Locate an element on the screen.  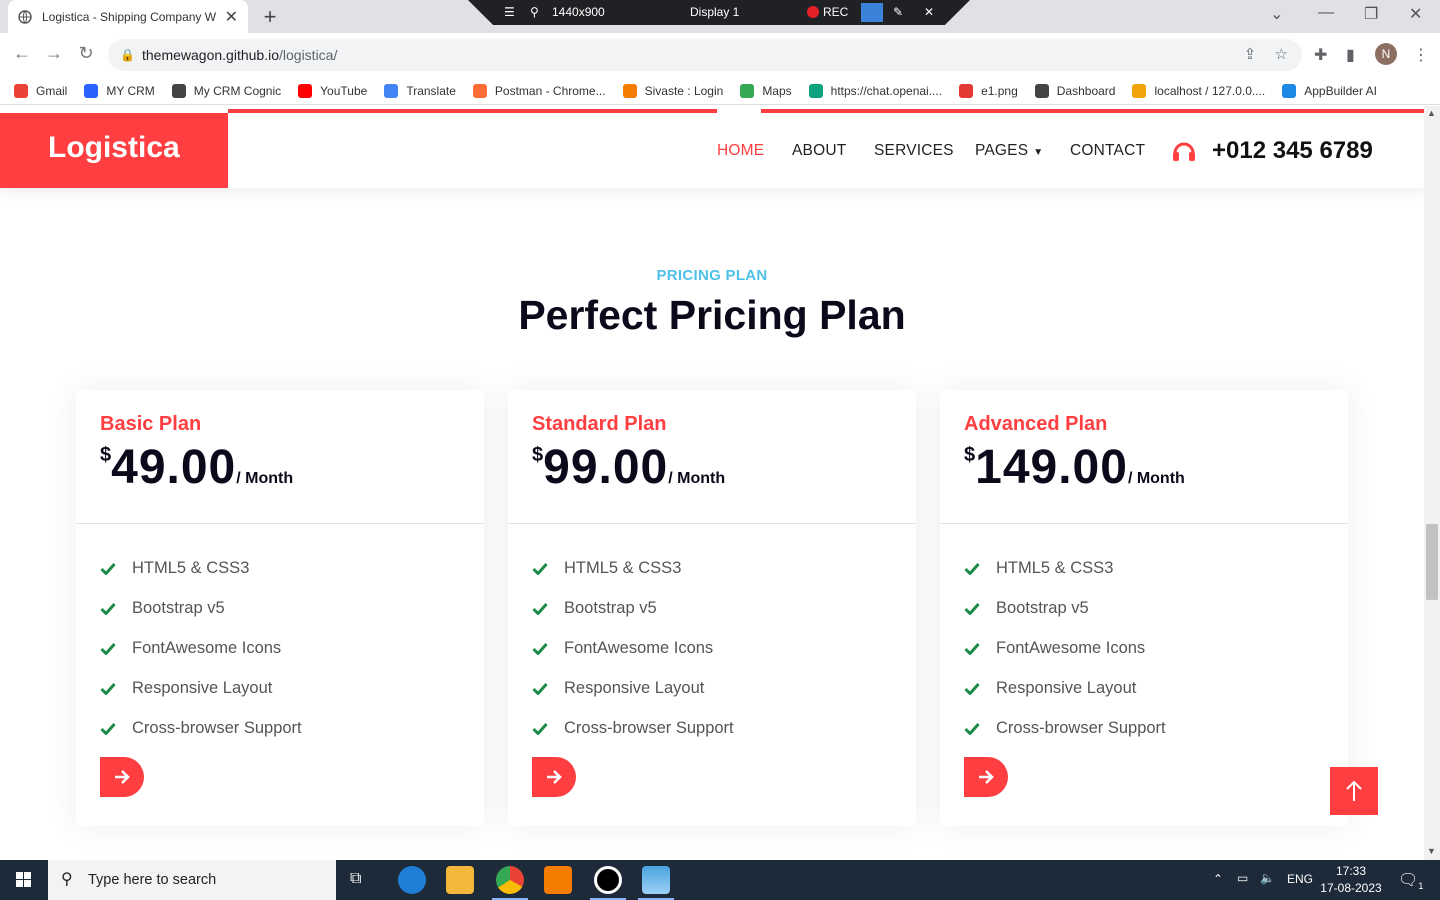
bookmark-label: Gmail is located at coordinates (52, 90).